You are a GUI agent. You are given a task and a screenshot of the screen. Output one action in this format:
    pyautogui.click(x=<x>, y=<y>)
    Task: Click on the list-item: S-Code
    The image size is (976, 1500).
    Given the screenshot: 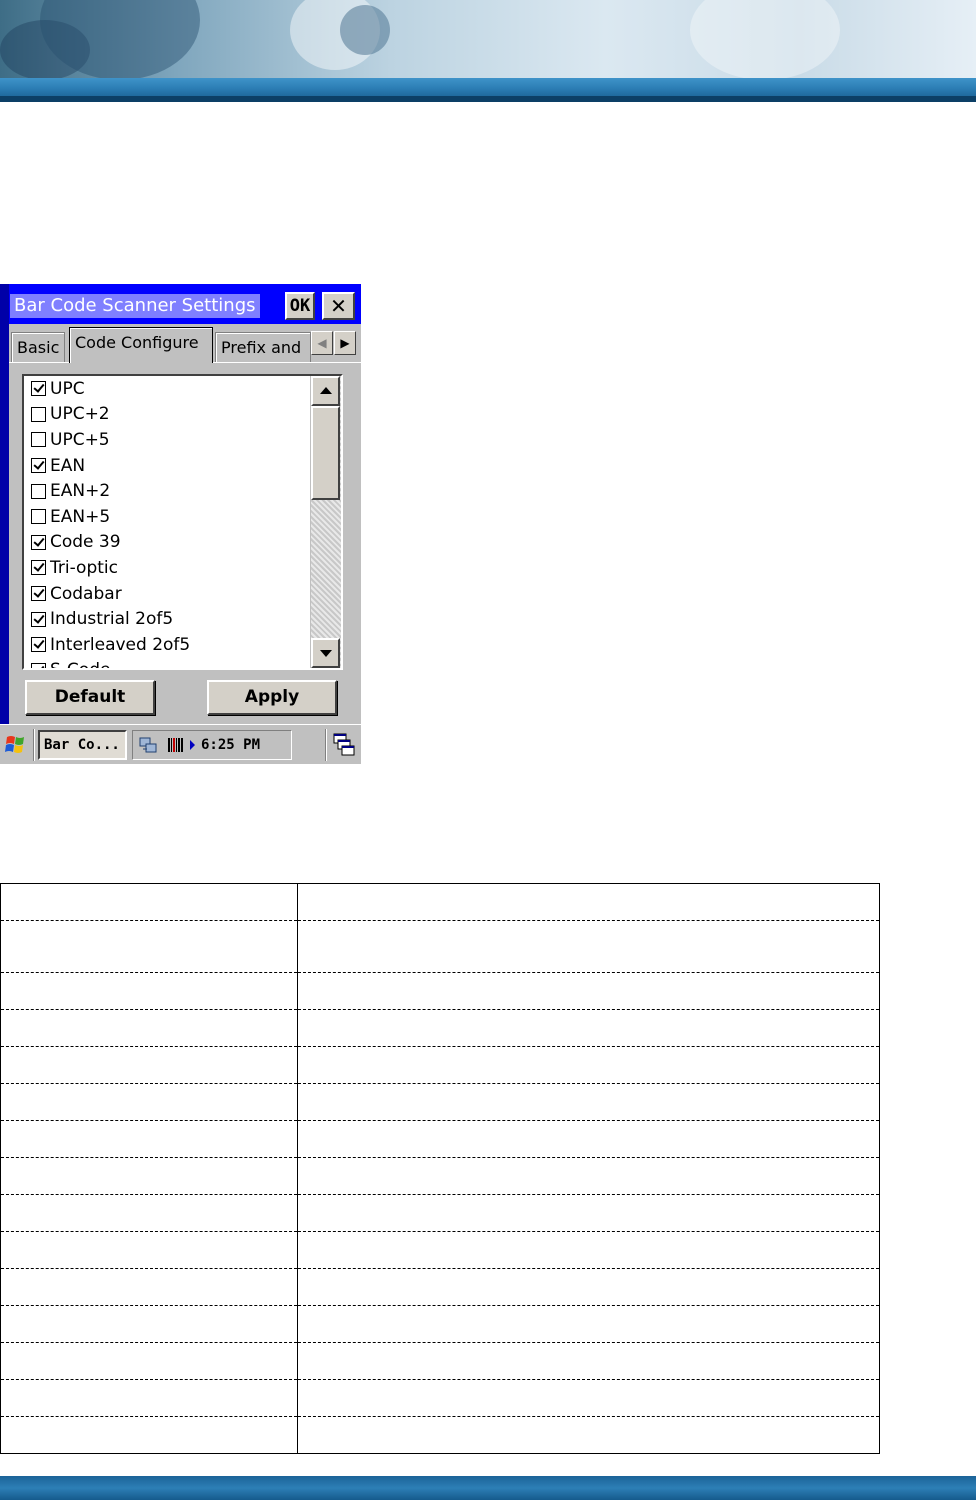 What is the action you would take?
    pyautogui.click(x=168, y=663)
    